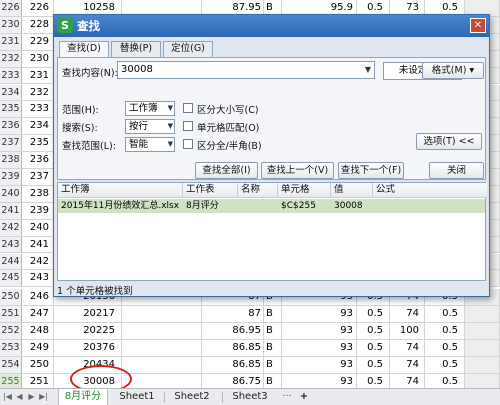 Image resolution: width=500 pixels, height=405 pixels. Describe the element at coordinates (19, 397) in the screenshot. I see `prev-sheet-icon: ◀` at that location.